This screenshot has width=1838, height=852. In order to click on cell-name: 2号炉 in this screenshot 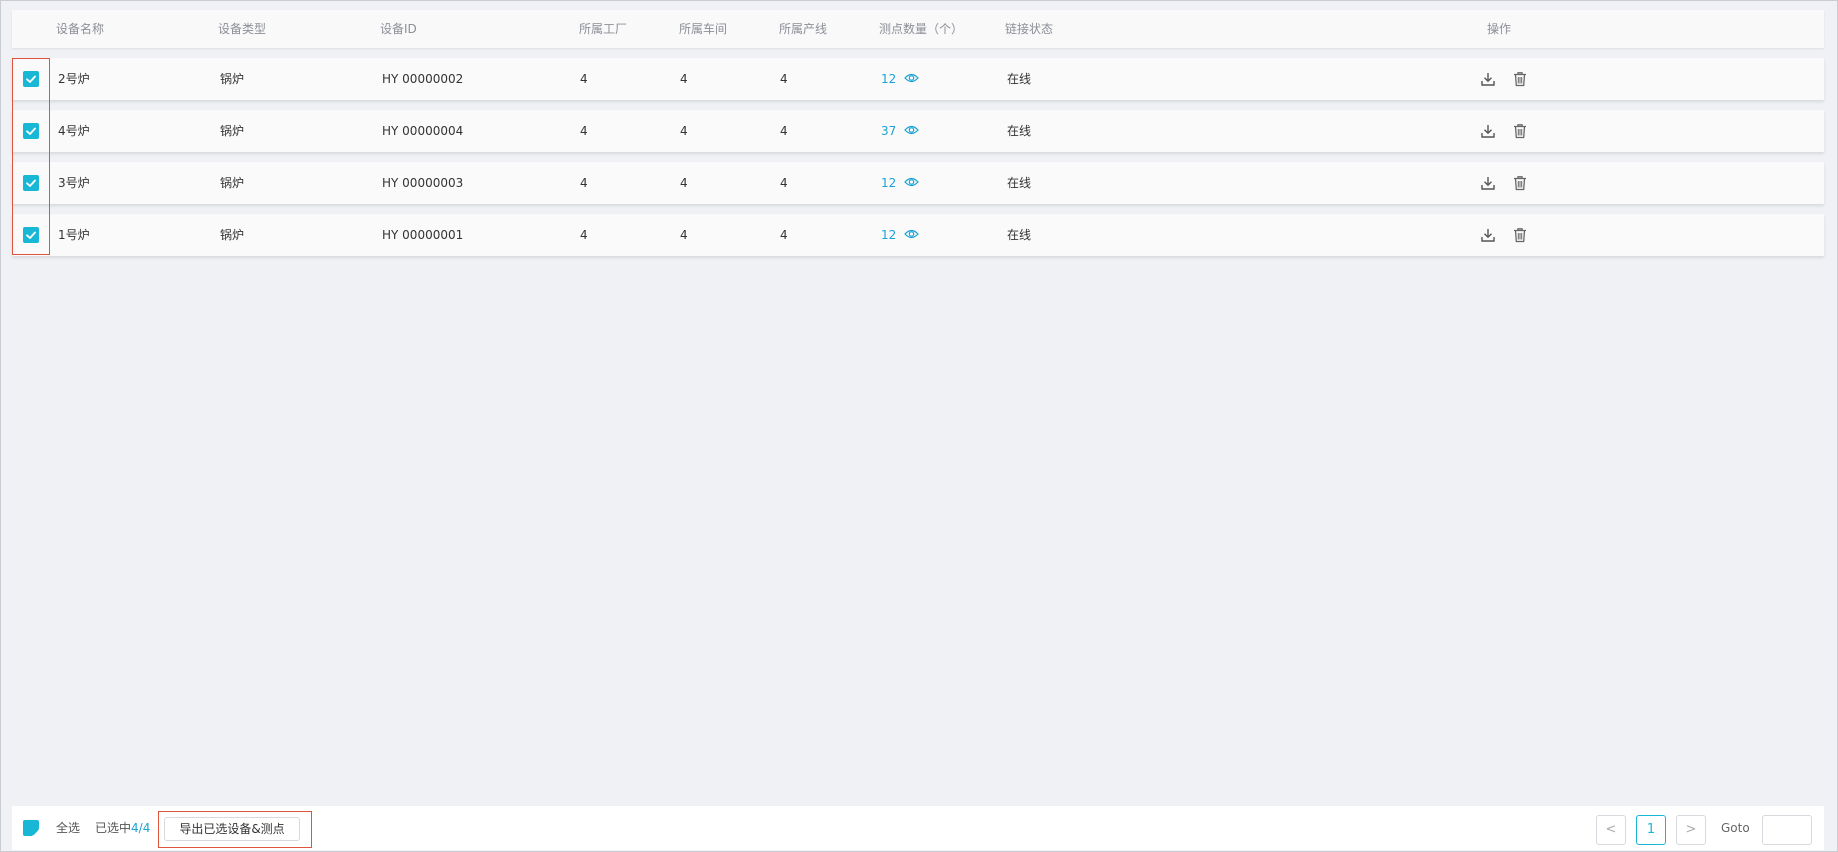, I will do `click(74, 79)`.